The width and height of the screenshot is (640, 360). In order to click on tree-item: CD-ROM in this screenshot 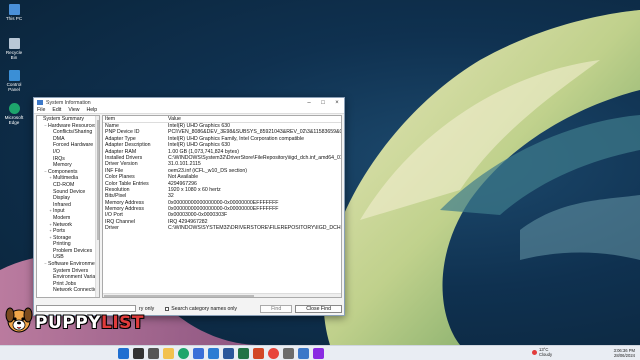, I will do `click(68, 185)`.